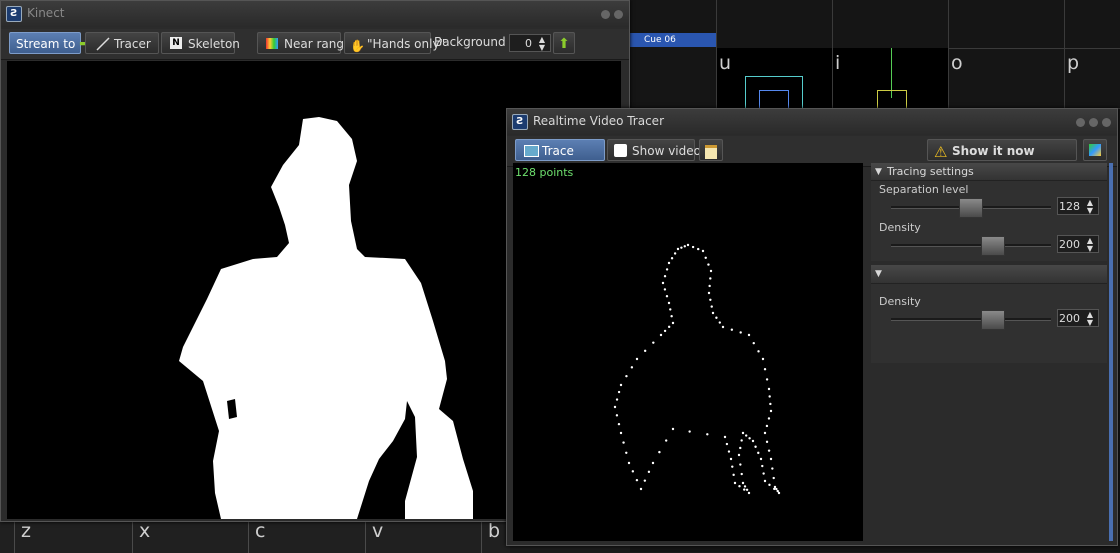  I want to click on tracing-settings-header: ▼ Tracing settings, so click(989, 172).